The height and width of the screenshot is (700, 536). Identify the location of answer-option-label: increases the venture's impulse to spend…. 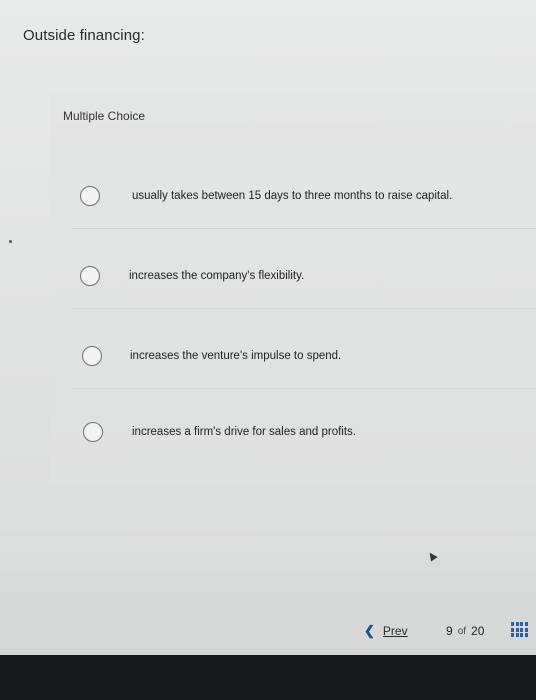
(236, 356).